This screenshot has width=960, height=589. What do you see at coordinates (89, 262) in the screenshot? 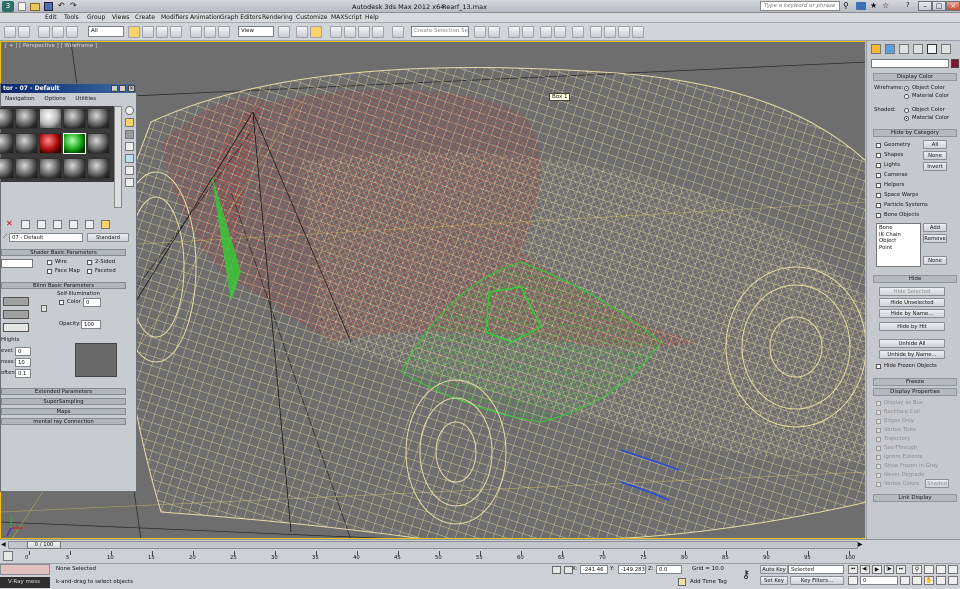
I see `two-sided-checkbox` at bounding box center [89, 262].